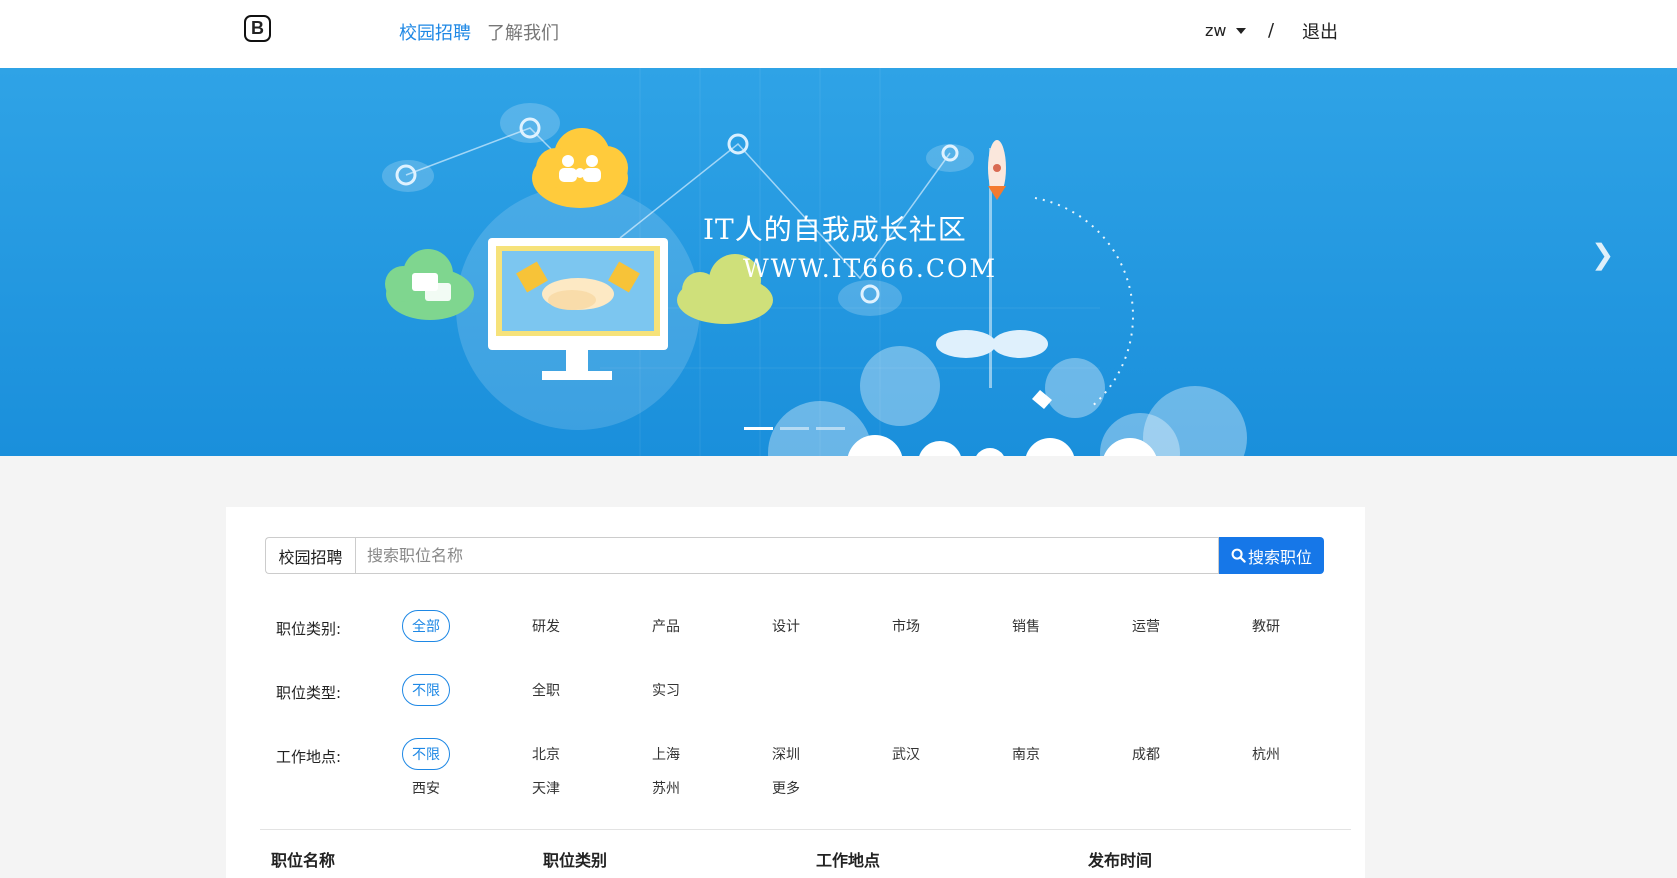 This screenshot has width=1677, height=878. What do you see at coordinates (523, 32) in the screenshot?
I see `nav-about-us: 了解我们` at bounding box center [523, 32].